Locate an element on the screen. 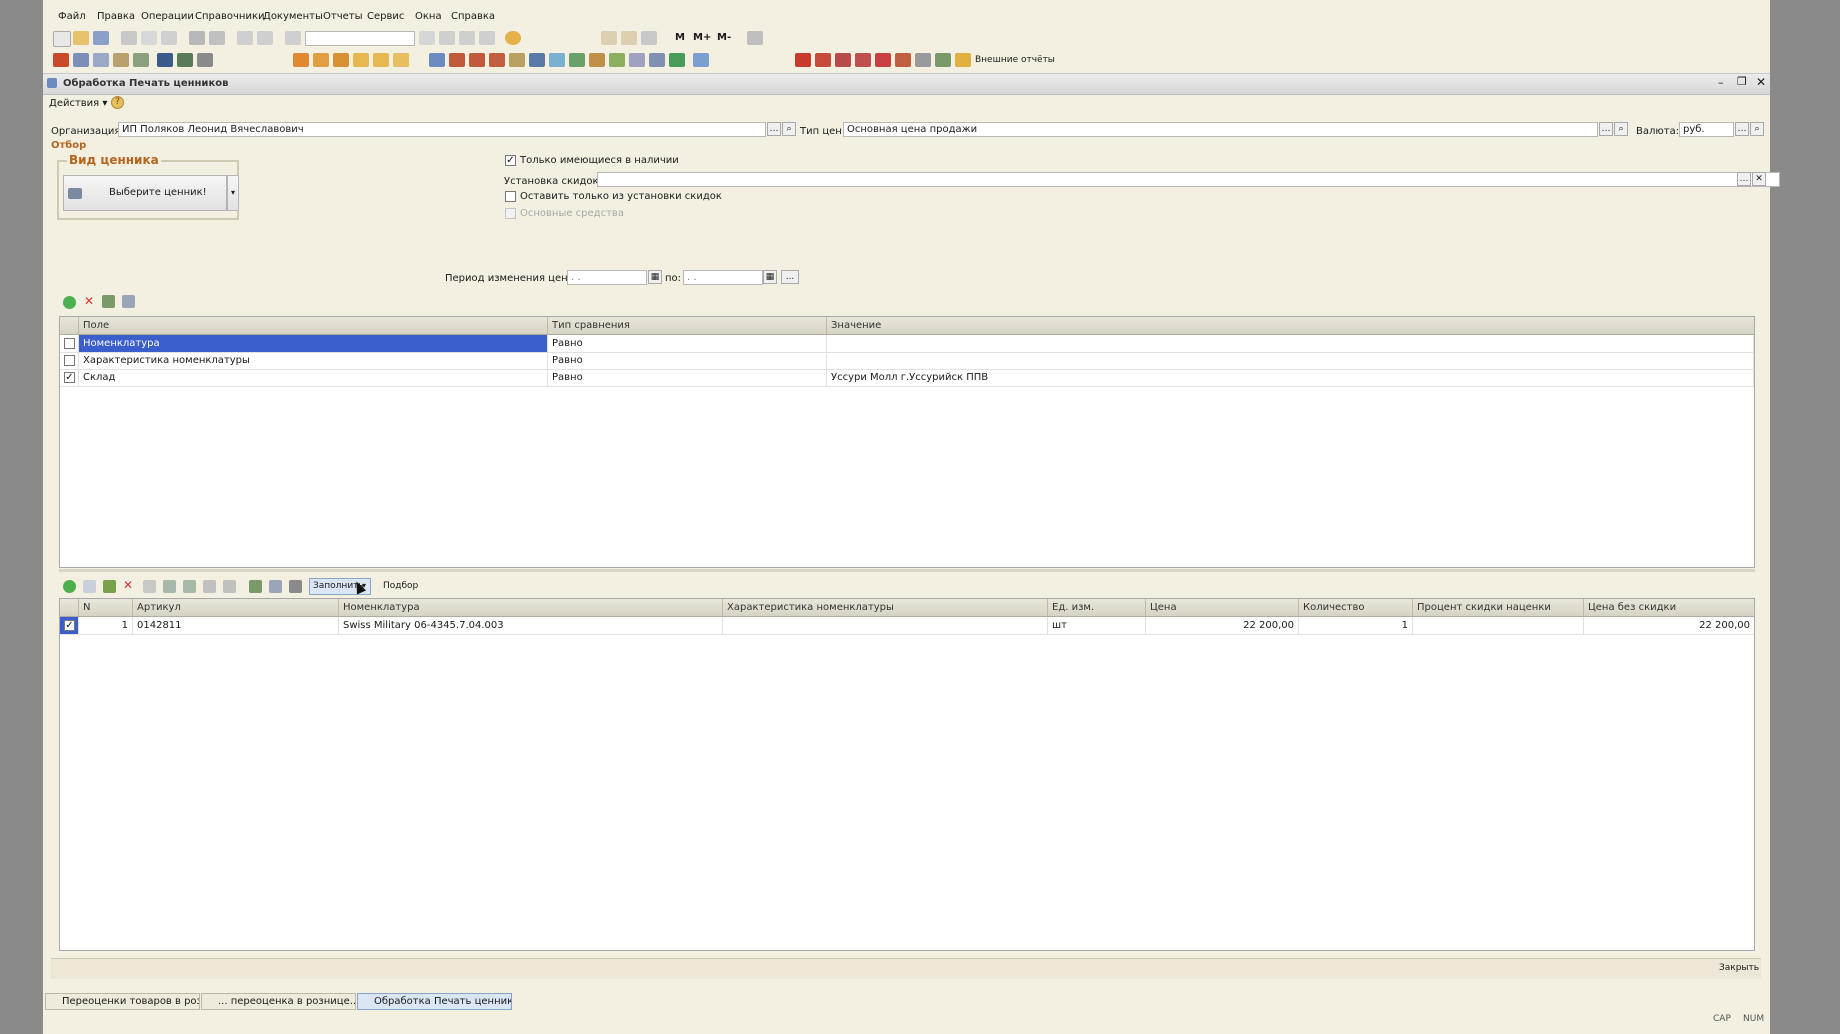 This screenshot has width=1840, height=1034. closing-icon is located at coordinates (677, 60).